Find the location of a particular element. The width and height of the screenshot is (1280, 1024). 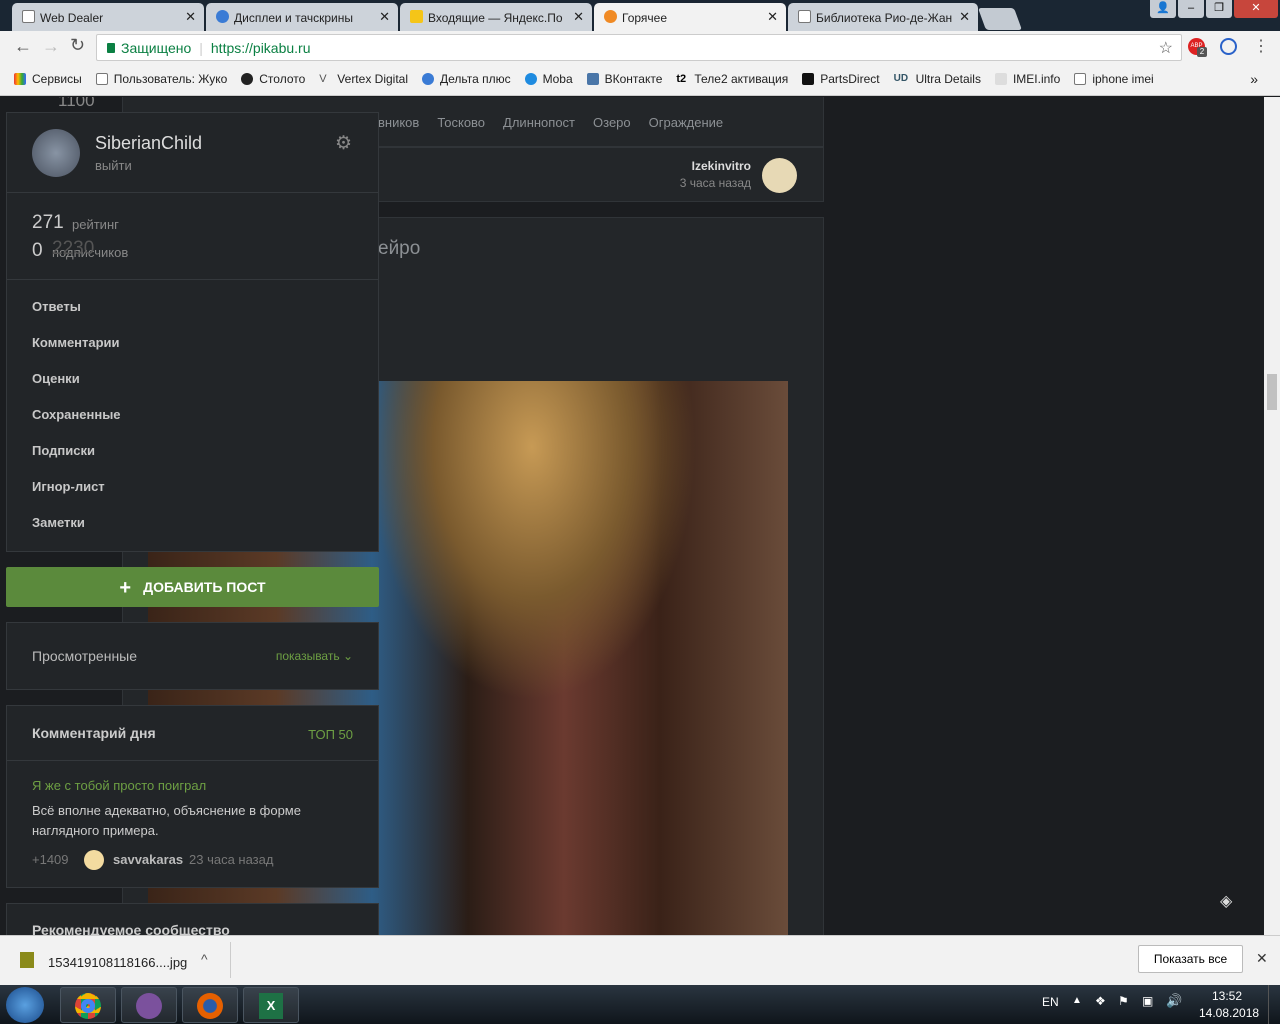

tag: Ограждение is located at coordinates (686, 122).